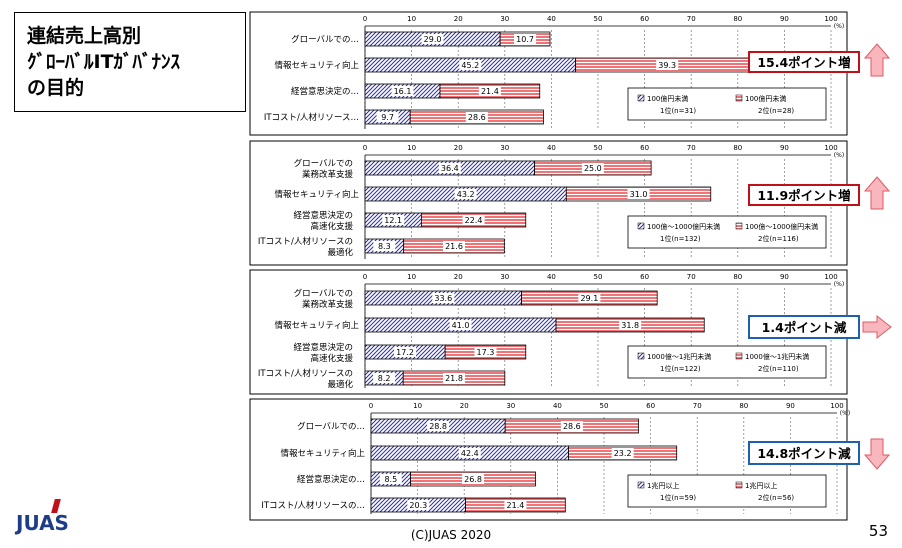 This screenshot has width=902, height=548. I want to click on category-label: グローバルでの, so click(323, 293).